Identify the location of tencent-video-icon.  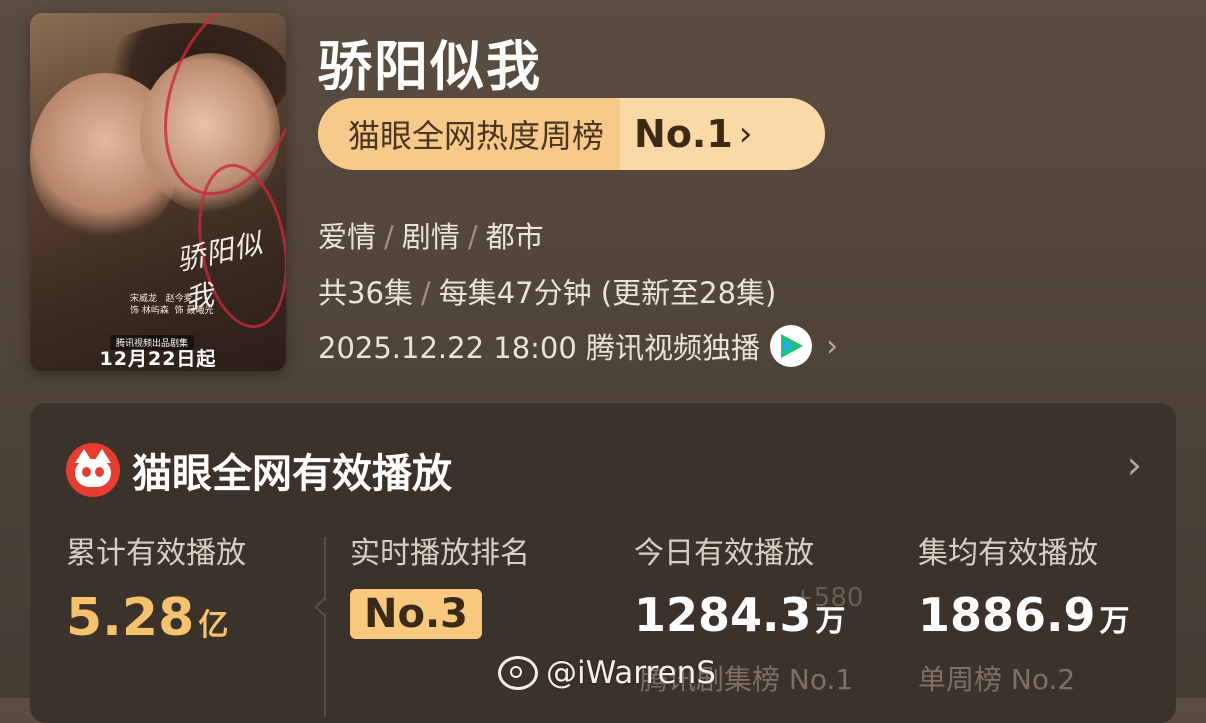
(791, 346).